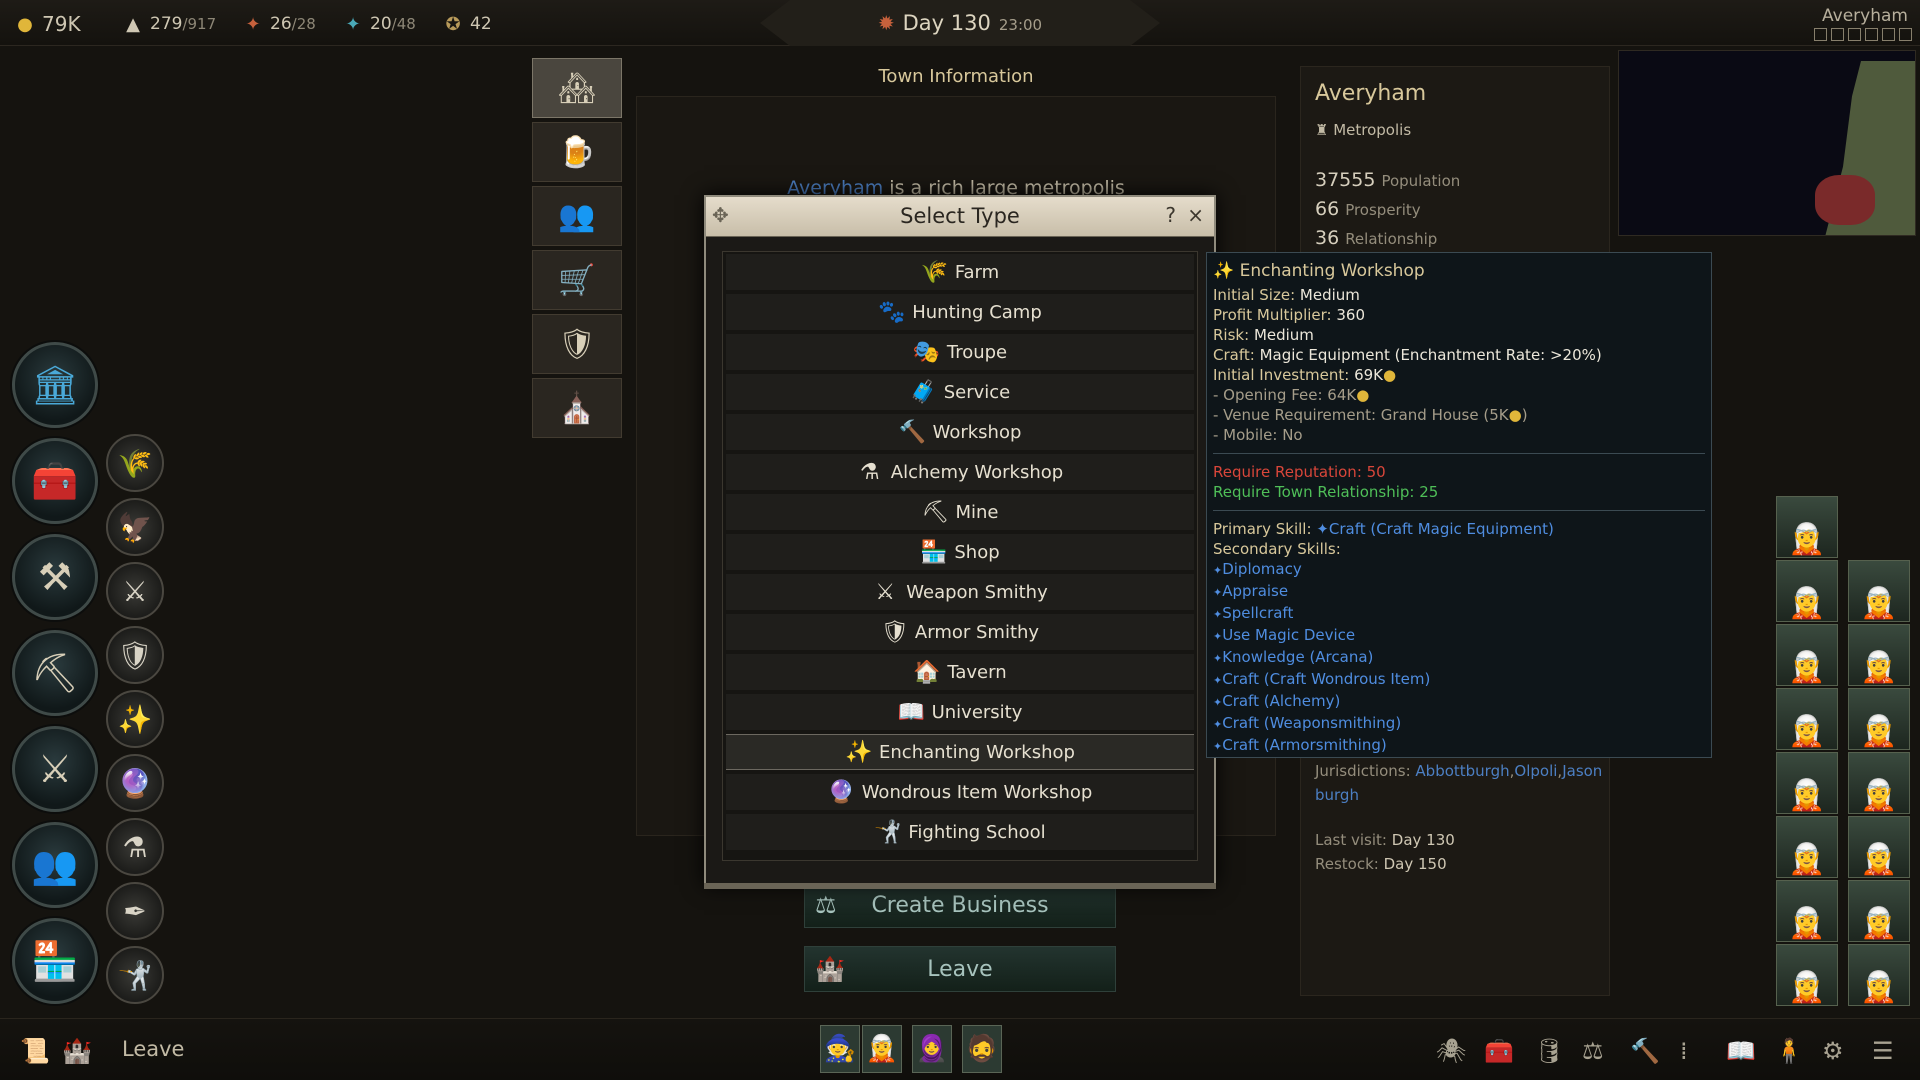 Image resolution: width=1920 pixels, height=1080 pixels. Describe the element at coordinates (1871, 34) in the screenshot. I see `zoom-in-icon` at that location.